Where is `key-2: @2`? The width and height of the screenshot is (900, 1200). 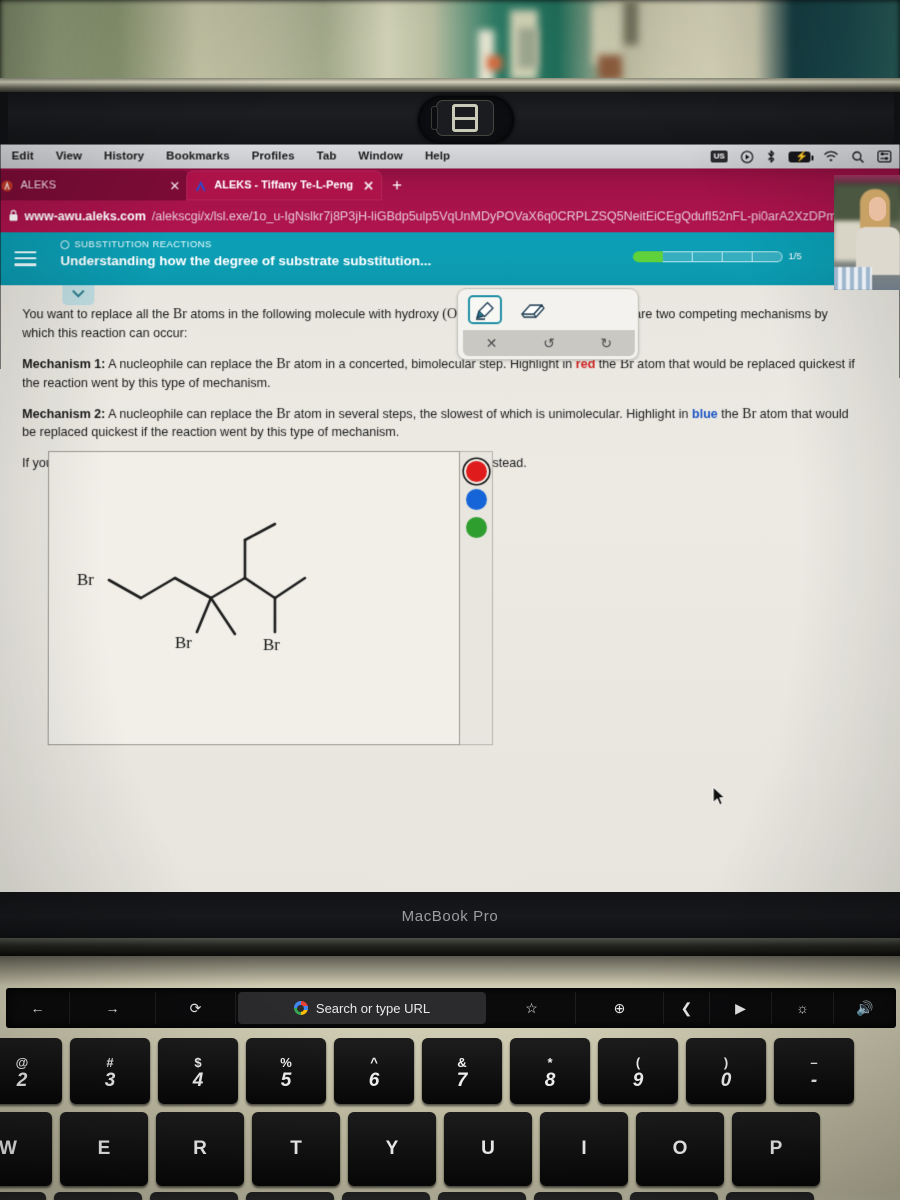 key-2: @2 is located at coordinates (31, 1071).